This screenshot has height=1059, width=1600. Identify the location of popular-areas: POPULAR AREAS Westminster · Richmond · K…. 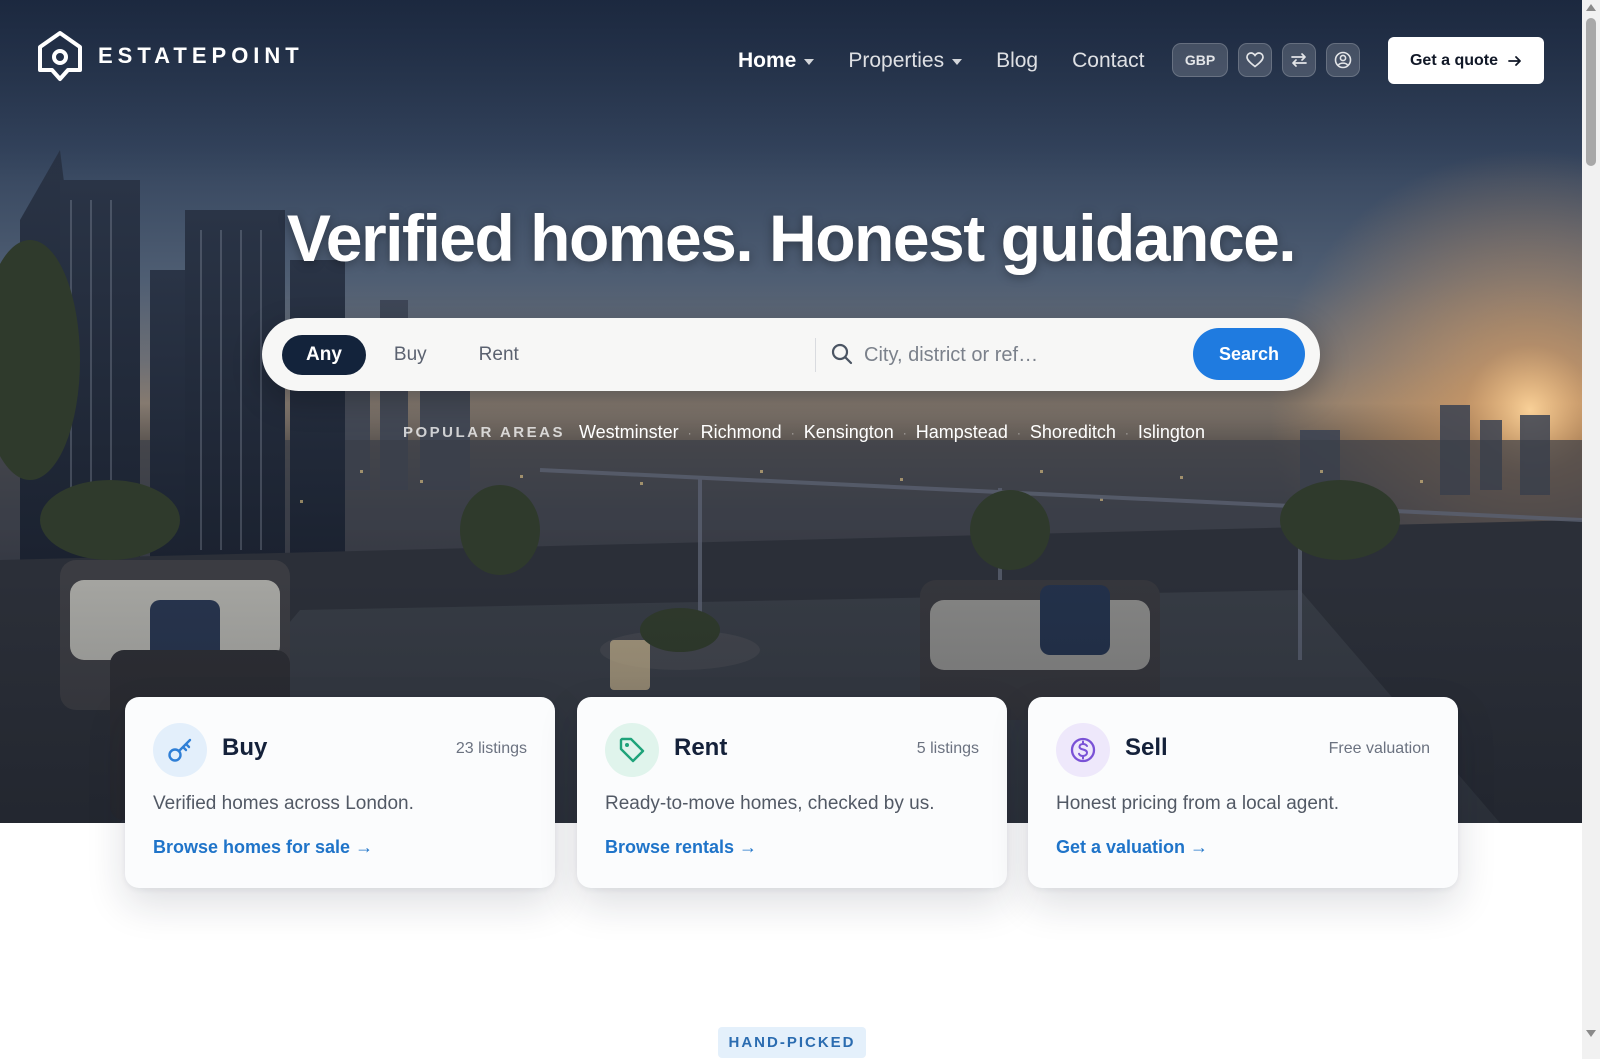
(804, 432).